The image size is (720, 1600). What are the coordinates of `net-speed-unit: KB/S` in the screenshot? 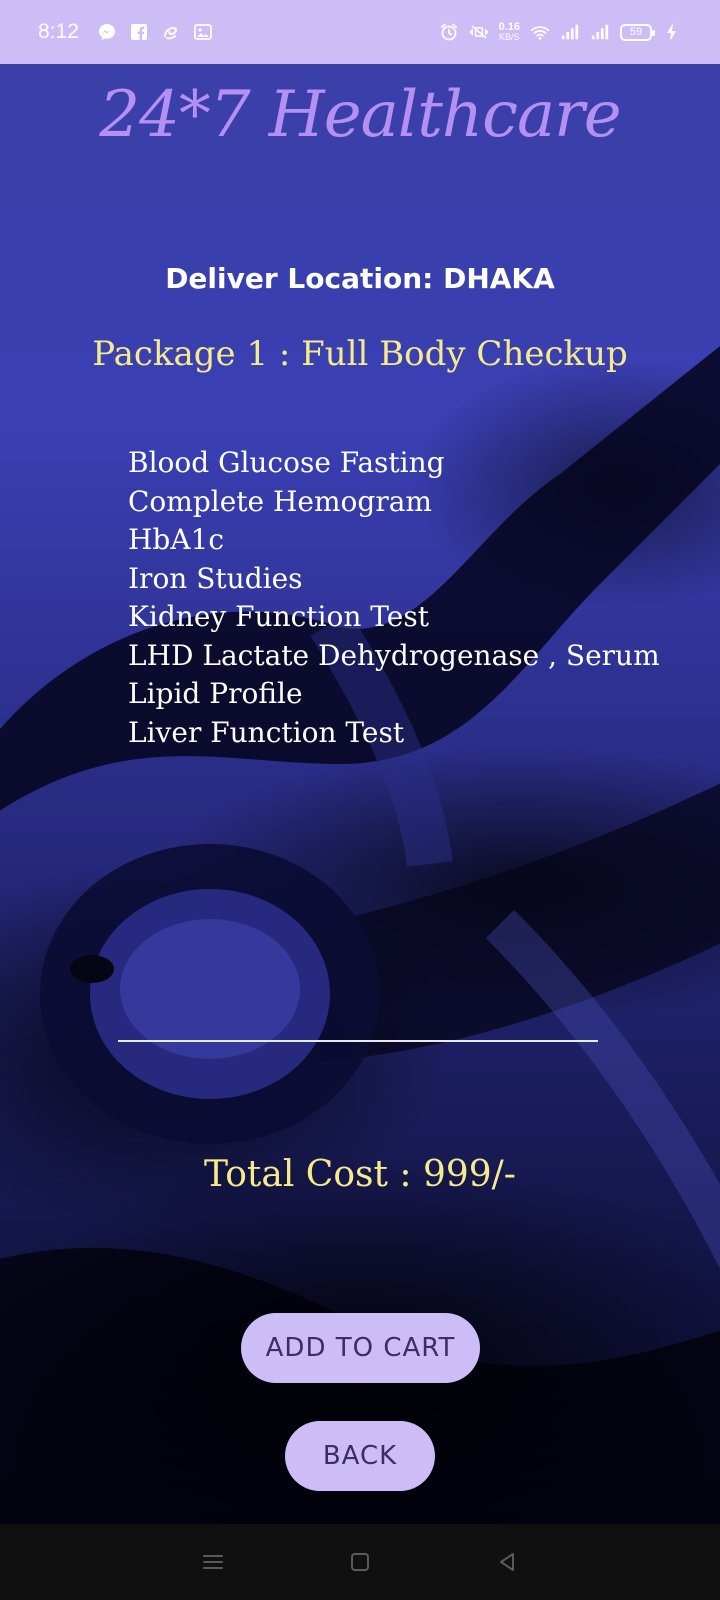 It's located at (509, 37).